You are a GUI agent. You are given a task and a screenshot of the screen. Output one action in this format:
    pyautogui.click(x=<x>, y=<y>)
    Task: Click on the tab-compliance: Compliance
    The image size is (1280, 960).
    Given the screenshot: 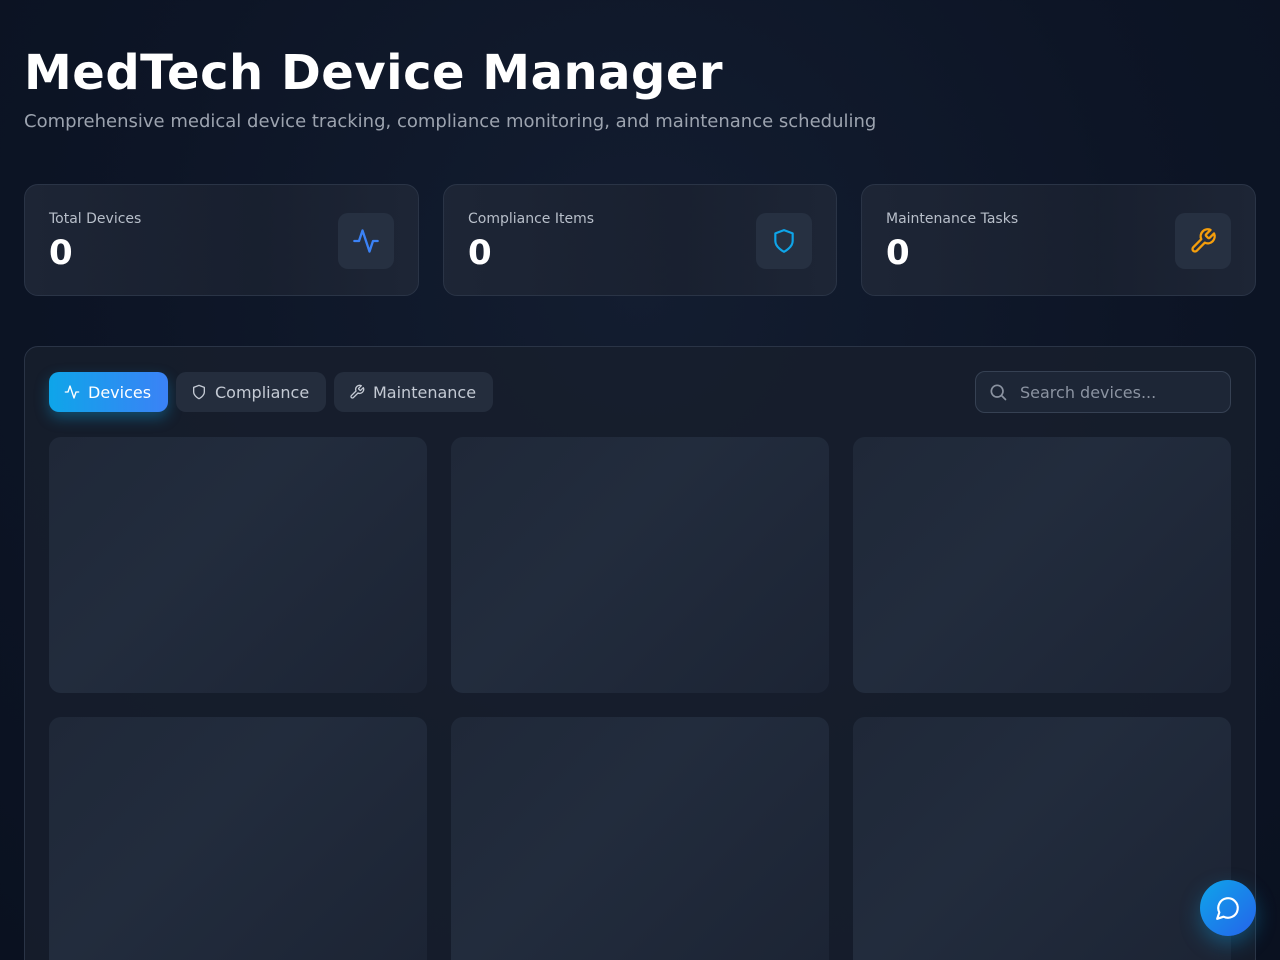 What is the action you would take?
    pyautogui.click(x=251, y=392)
    